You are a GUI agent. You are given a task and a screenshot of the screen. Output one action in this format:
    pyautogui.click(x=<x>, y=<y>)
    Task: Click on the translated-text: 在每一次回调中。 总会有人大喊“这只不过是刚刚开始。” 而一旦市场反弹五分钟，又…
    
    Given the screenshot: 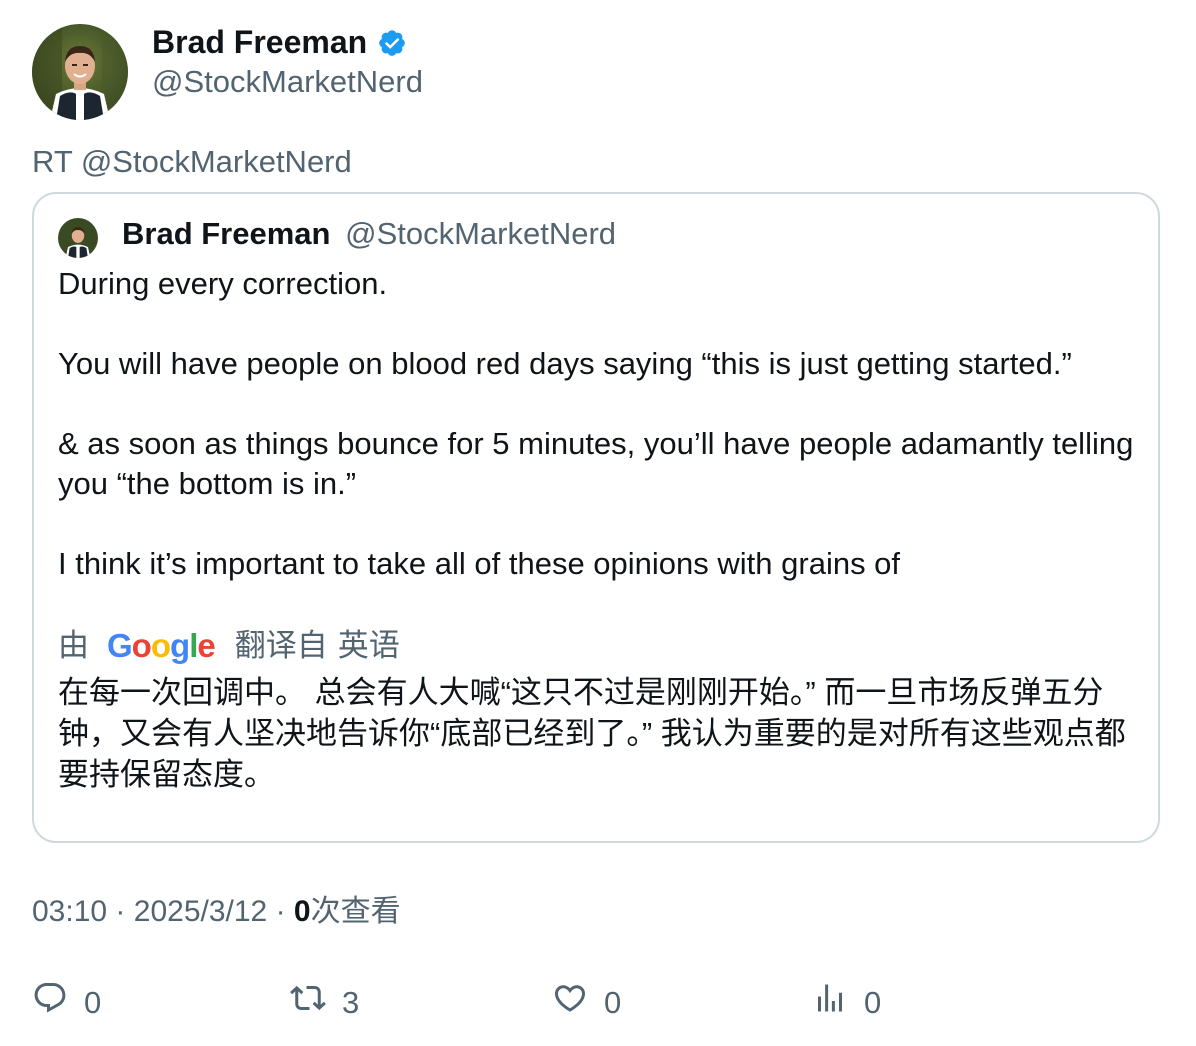 What is the action you would take?
    pyautogui.click(x=592, y=733)
    